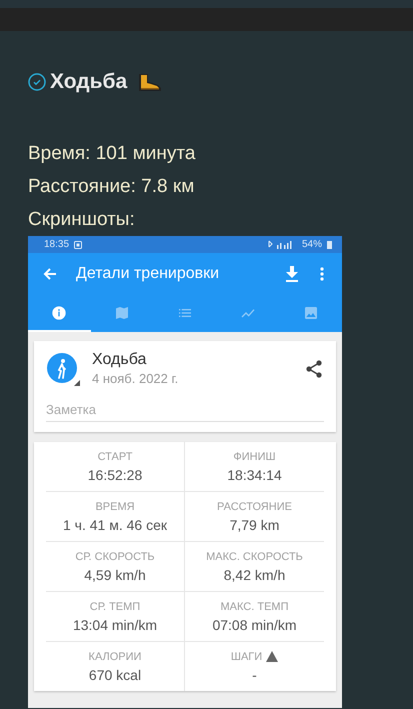  I want to click on stat-label: ВРЕМЯ, so click(115, 506).